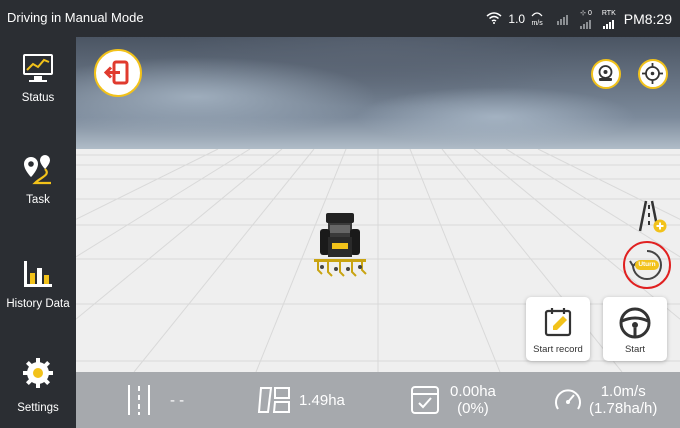 The image size is (680, 428). I want to click on locate-button, so click(653, 74).